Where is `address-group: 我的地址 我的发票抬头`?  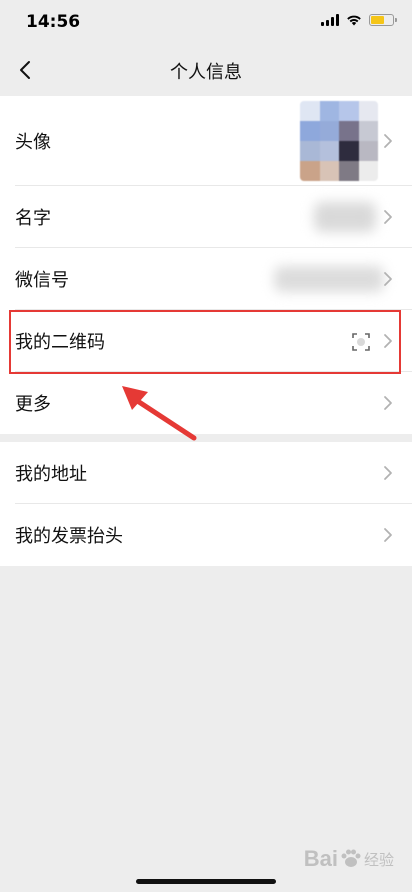
address-group: 我的地址 我的发票抬头 is located at coordinates (206, 504).